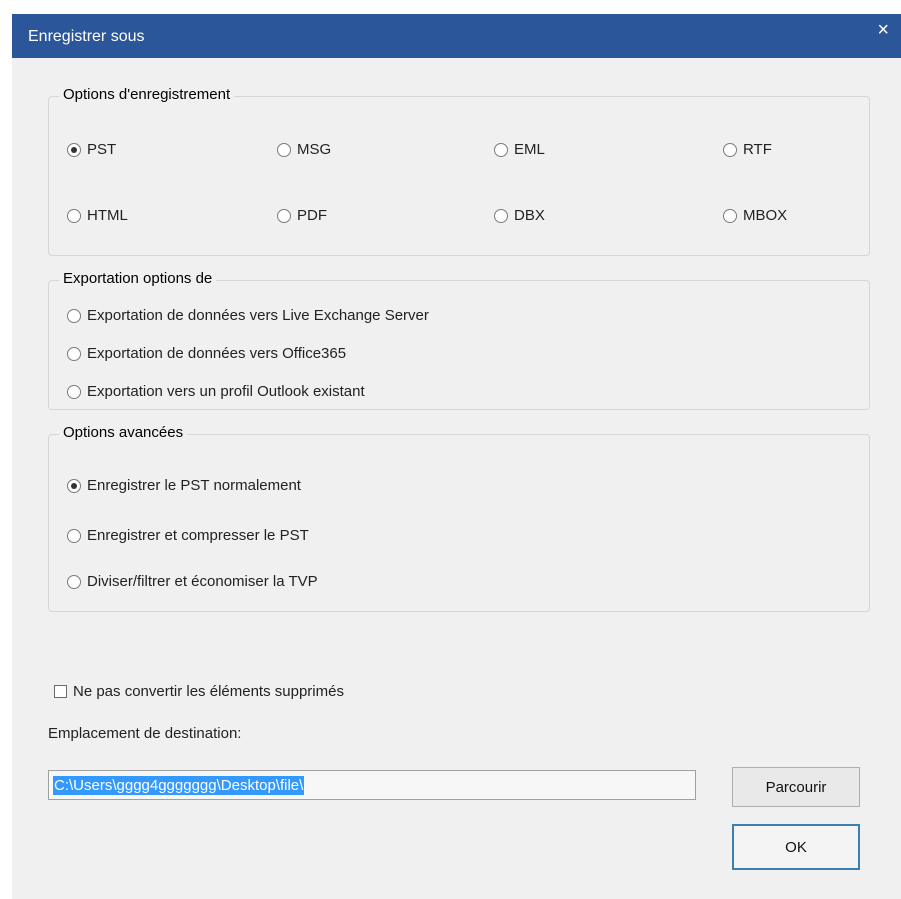  What do you see at coordinates (107, 215) in the screenshot?
I see `radio-label: HTML` at bounding box center [107, 215].